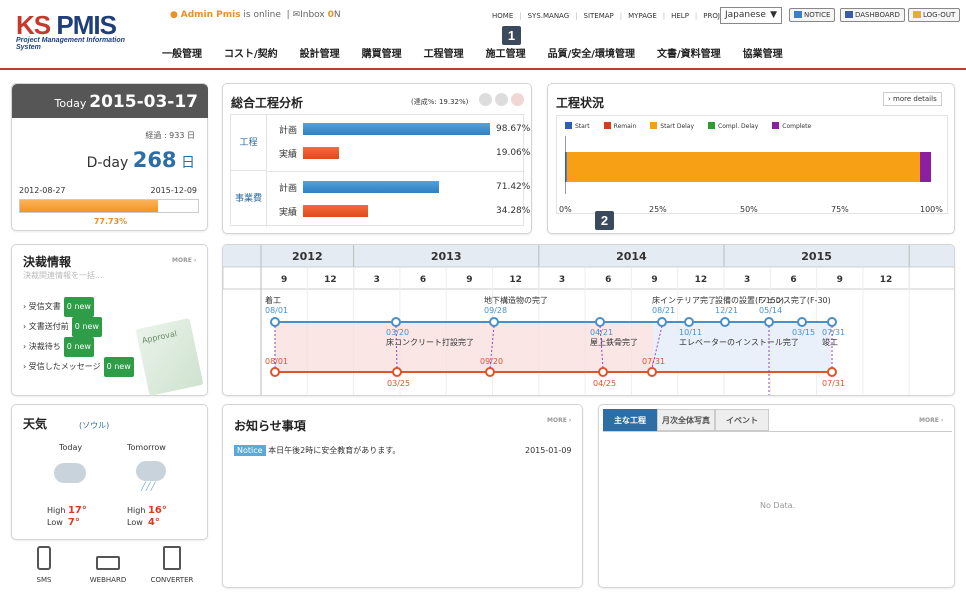 This screenshot has height=597, width=966. Describe the element at coordinates (250, 450) in the screenshot. I see `notice-tag: Notice` at that location.